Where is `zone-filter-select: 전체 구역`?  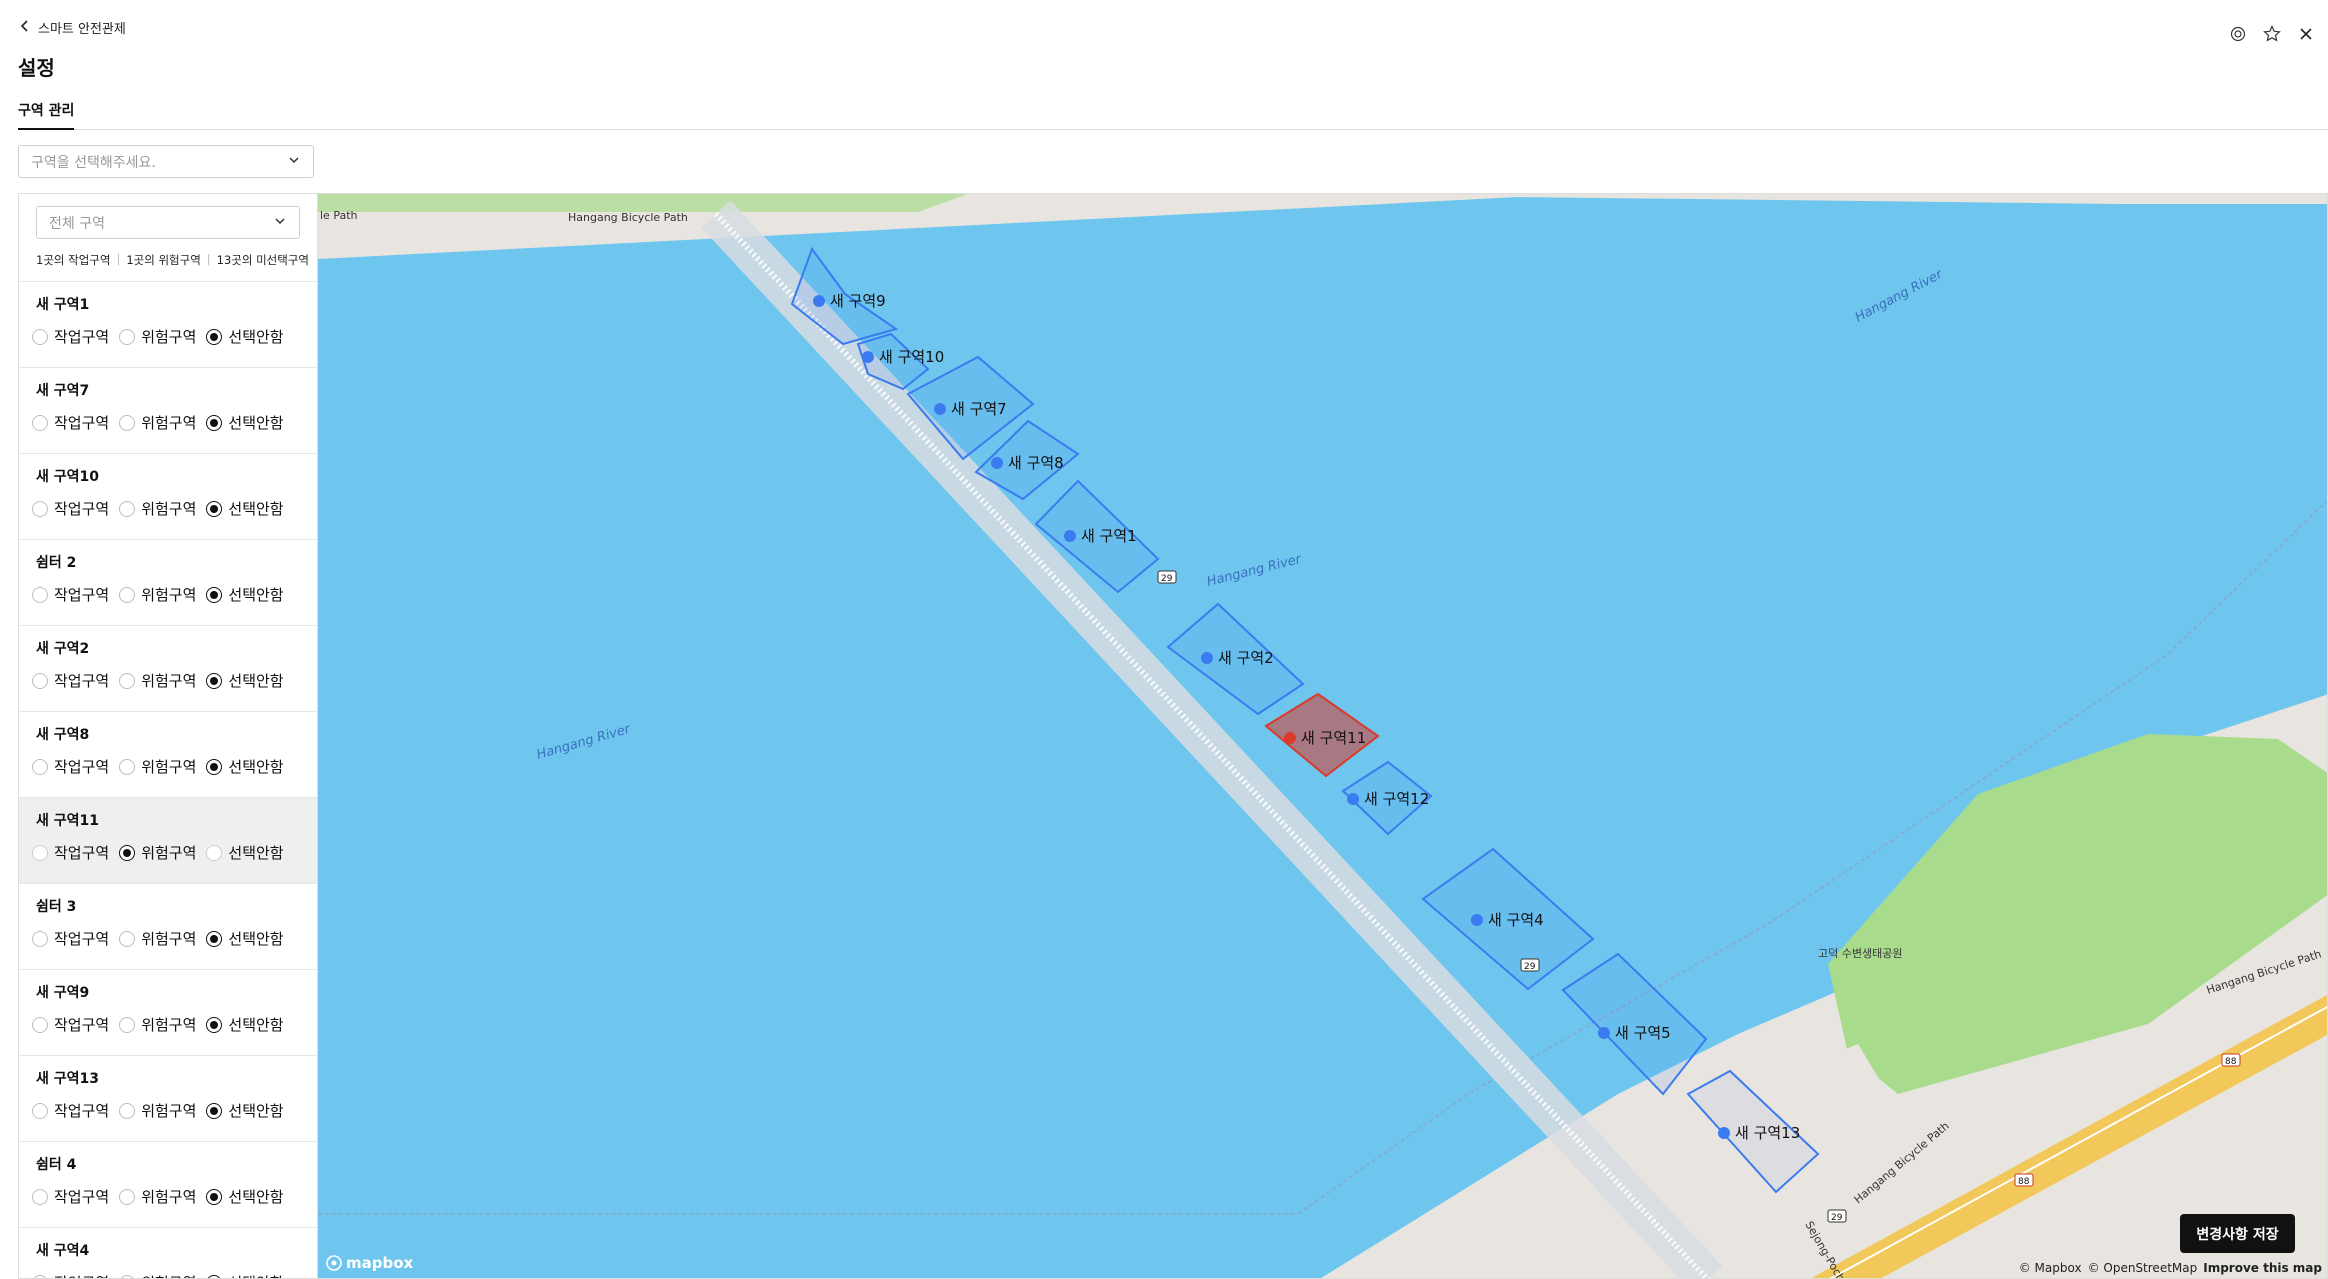 zone-filter-select: 전체 구역 is located at coordinates (168, 222).